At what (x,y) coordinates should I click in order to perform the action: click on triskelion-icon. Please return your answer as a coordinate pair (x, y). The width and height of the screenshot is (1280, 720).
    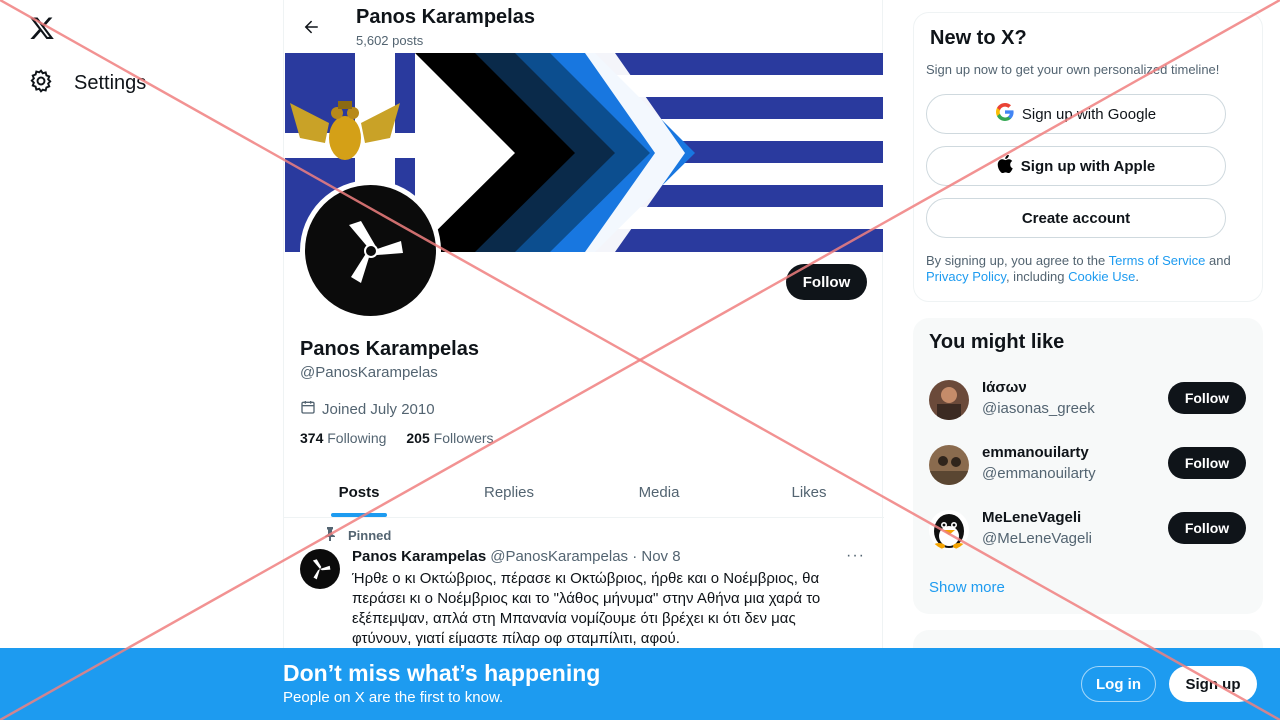
    Looking at the image, I should click on (370, 250).